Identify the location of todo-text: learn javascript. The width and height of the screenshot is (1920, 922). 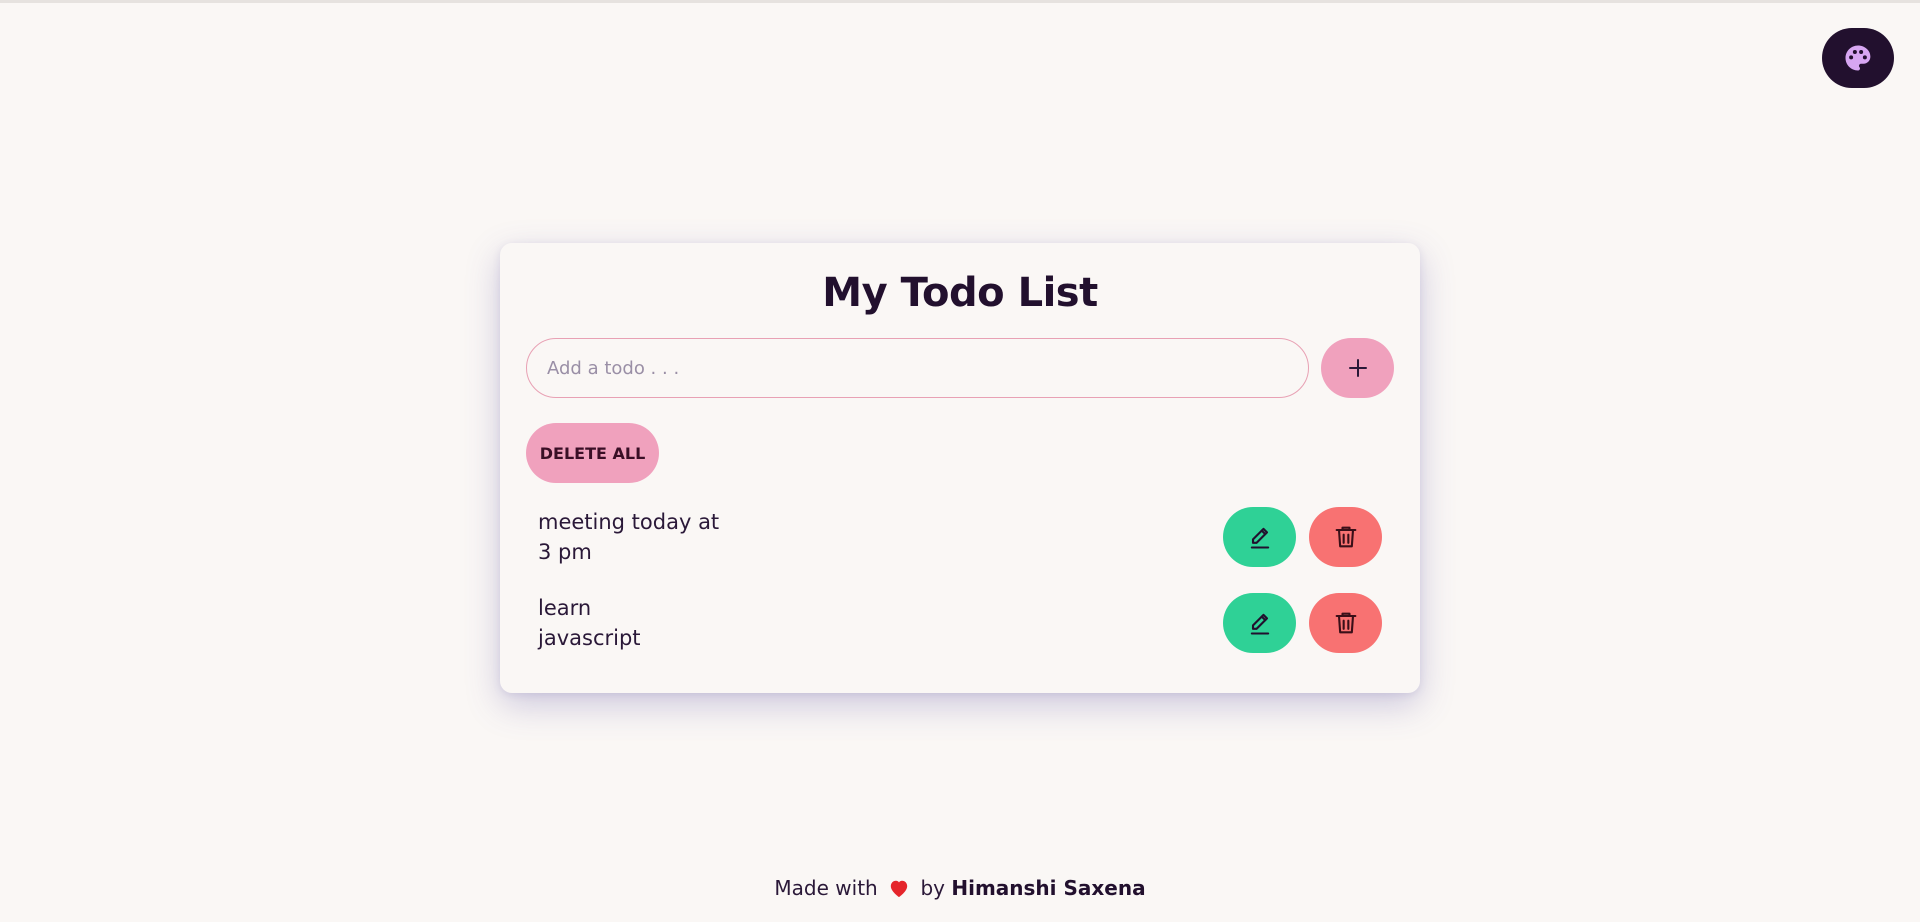
(638, 623).